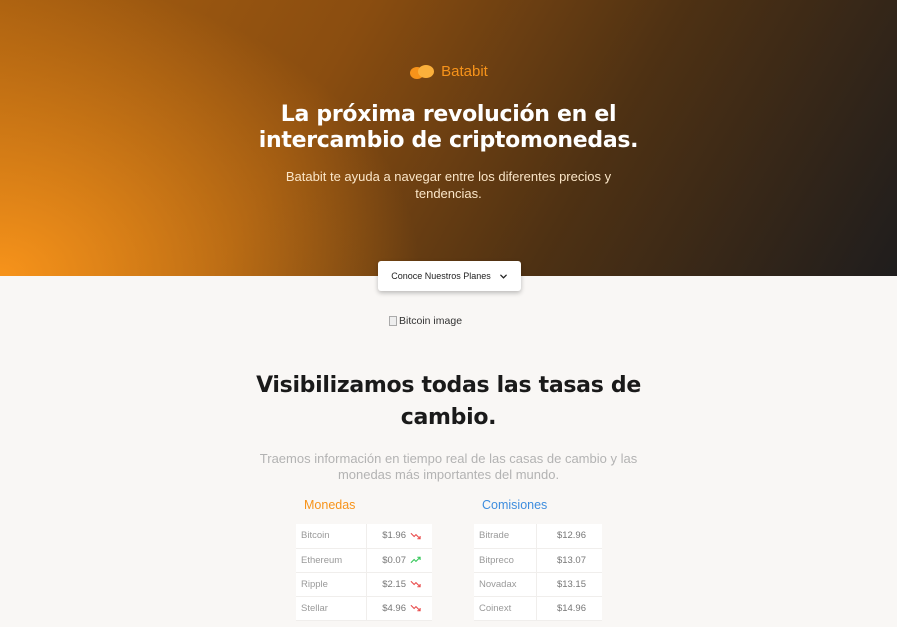  Describe the element at coordinates (330, 505) in the screenshot. I see `coins-title: Monedas` at that location.